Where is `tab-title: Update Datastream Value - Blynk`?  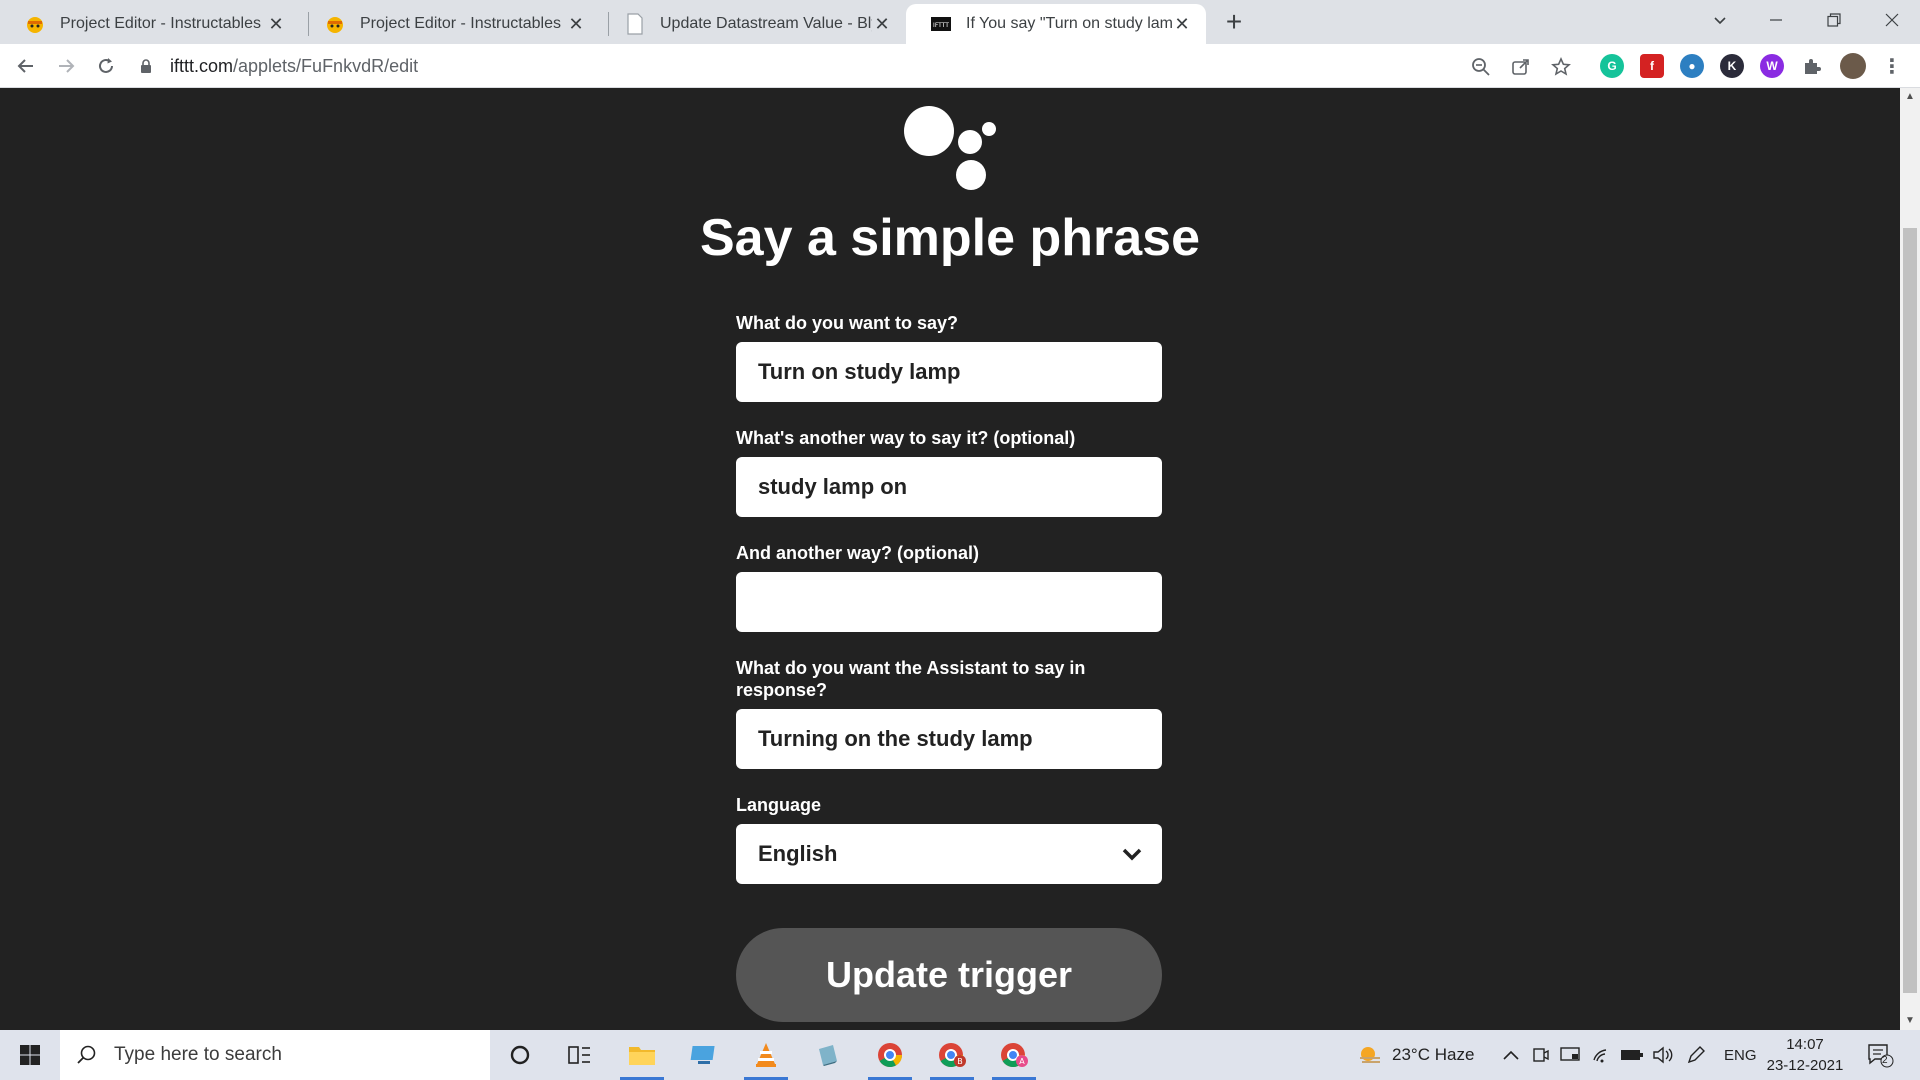
tab-title: Update Datastream Value - Blynk is located at coordinates (766, 23).